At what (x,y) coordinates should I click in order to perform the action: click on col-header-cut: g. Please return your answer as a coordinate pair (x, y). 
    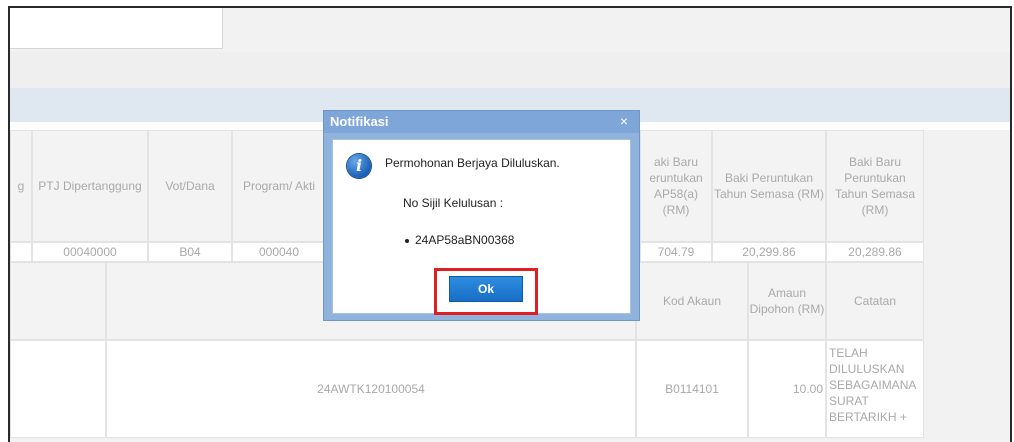
    Looking at the image, I should click on (21, 186).